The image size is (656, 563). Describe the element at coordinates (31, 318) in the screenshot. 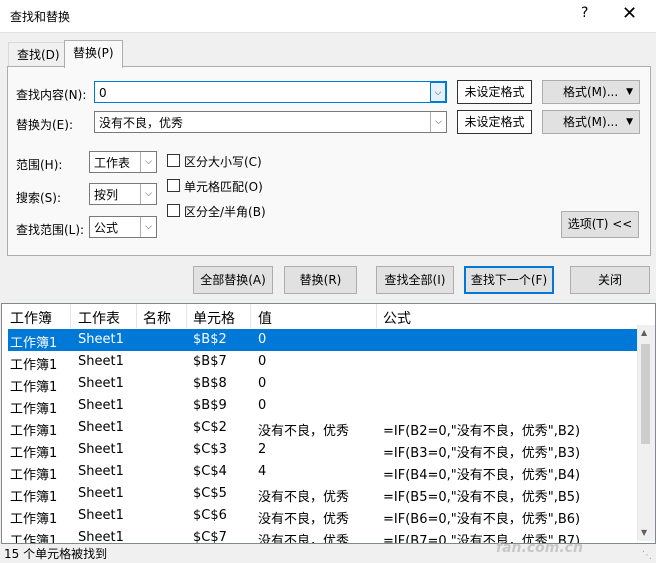

I see `column-header-workbook: 工作簿` at that location.